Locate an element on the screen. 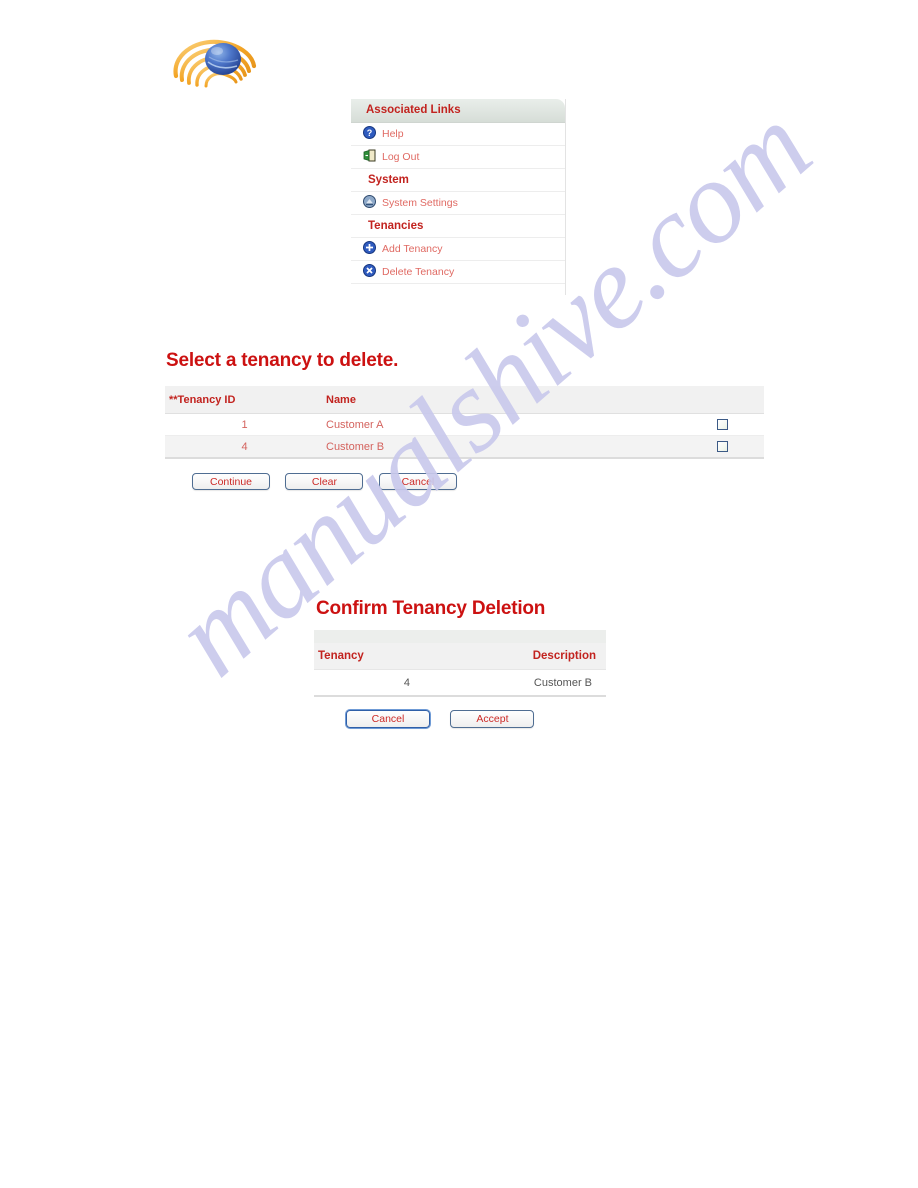  assoc-link-delete-tenancy: Delete Tenancy is located at coordinates (458, 272).